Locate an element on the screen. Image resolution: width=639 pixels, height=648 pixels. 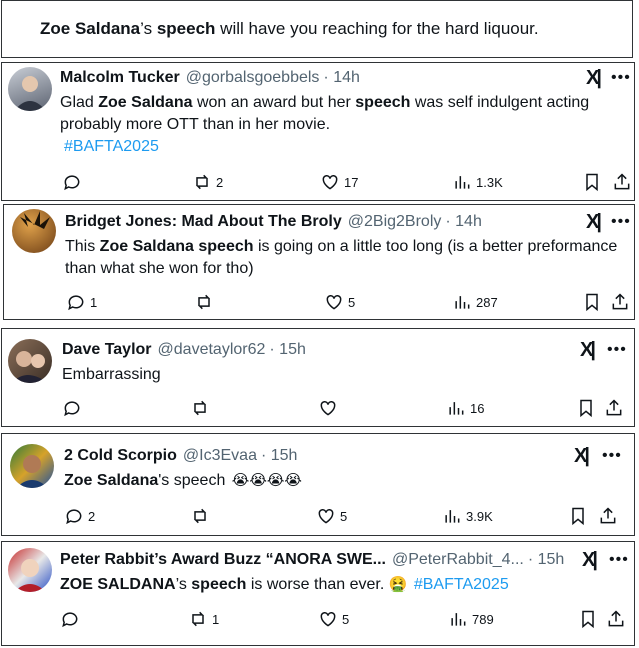
author-handle: @davetaylor62 is located at coordinates (212, 350).